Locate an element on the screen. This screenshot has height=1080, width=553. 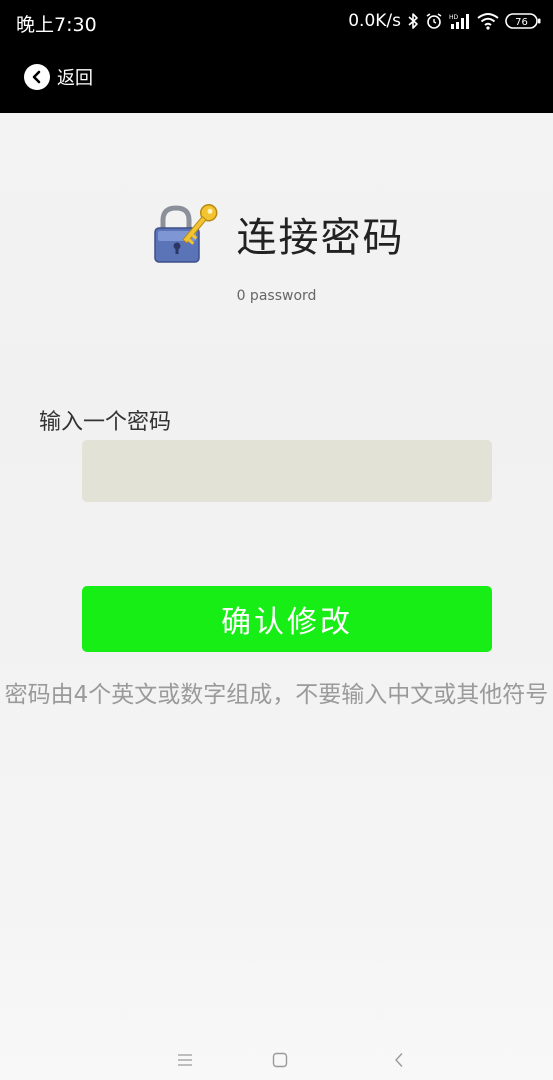
battery-level: 76 is located at coordinates (521, 22).